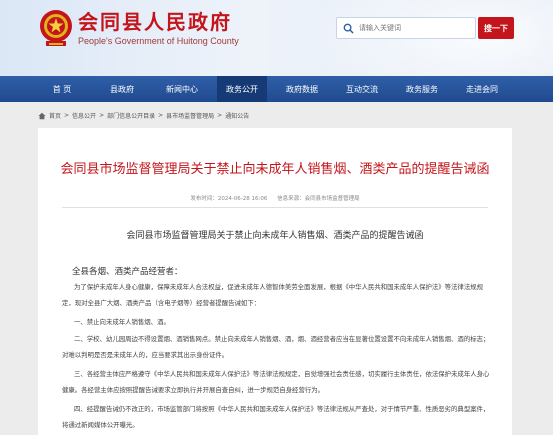 This screenshot has height=435, width=553. I want to click on site-title: 会同县人民政府, so click(155, 20).